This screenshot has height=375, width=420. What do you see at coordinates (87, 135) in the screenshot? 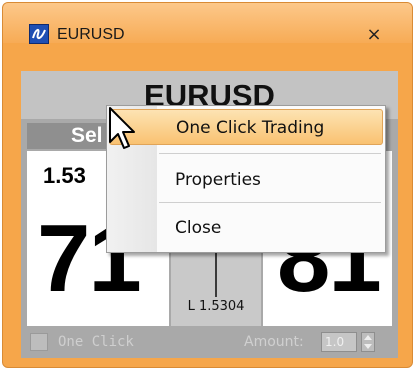
I see `sell-label: Sel` at bounding box center [87, 135].